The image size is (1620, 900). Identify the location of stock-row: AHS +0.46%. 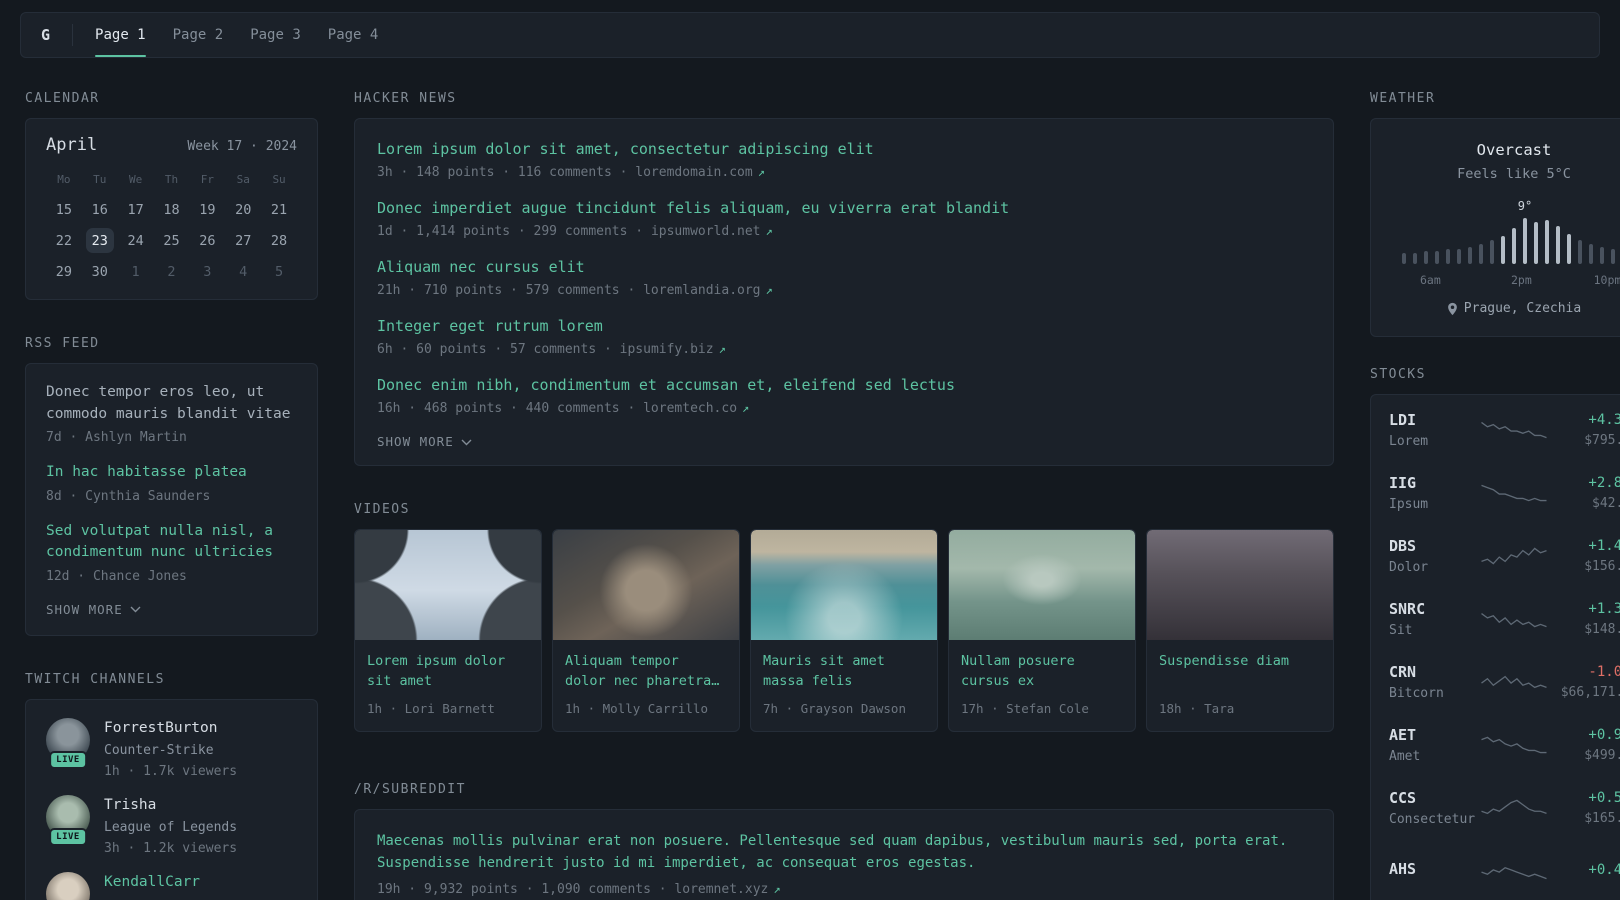
(1504, 870).